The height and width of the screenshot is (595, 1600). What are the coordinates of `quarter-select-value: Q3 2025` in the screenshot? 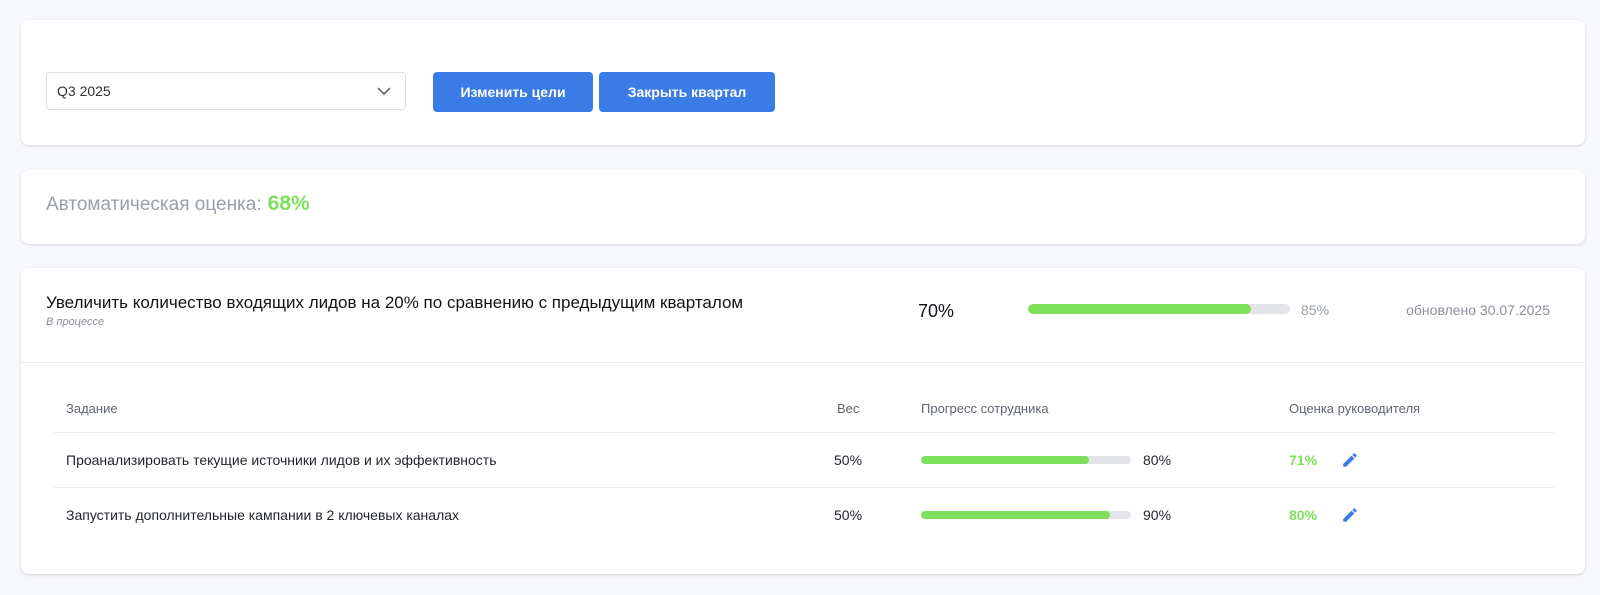 It's located at (84, 91).